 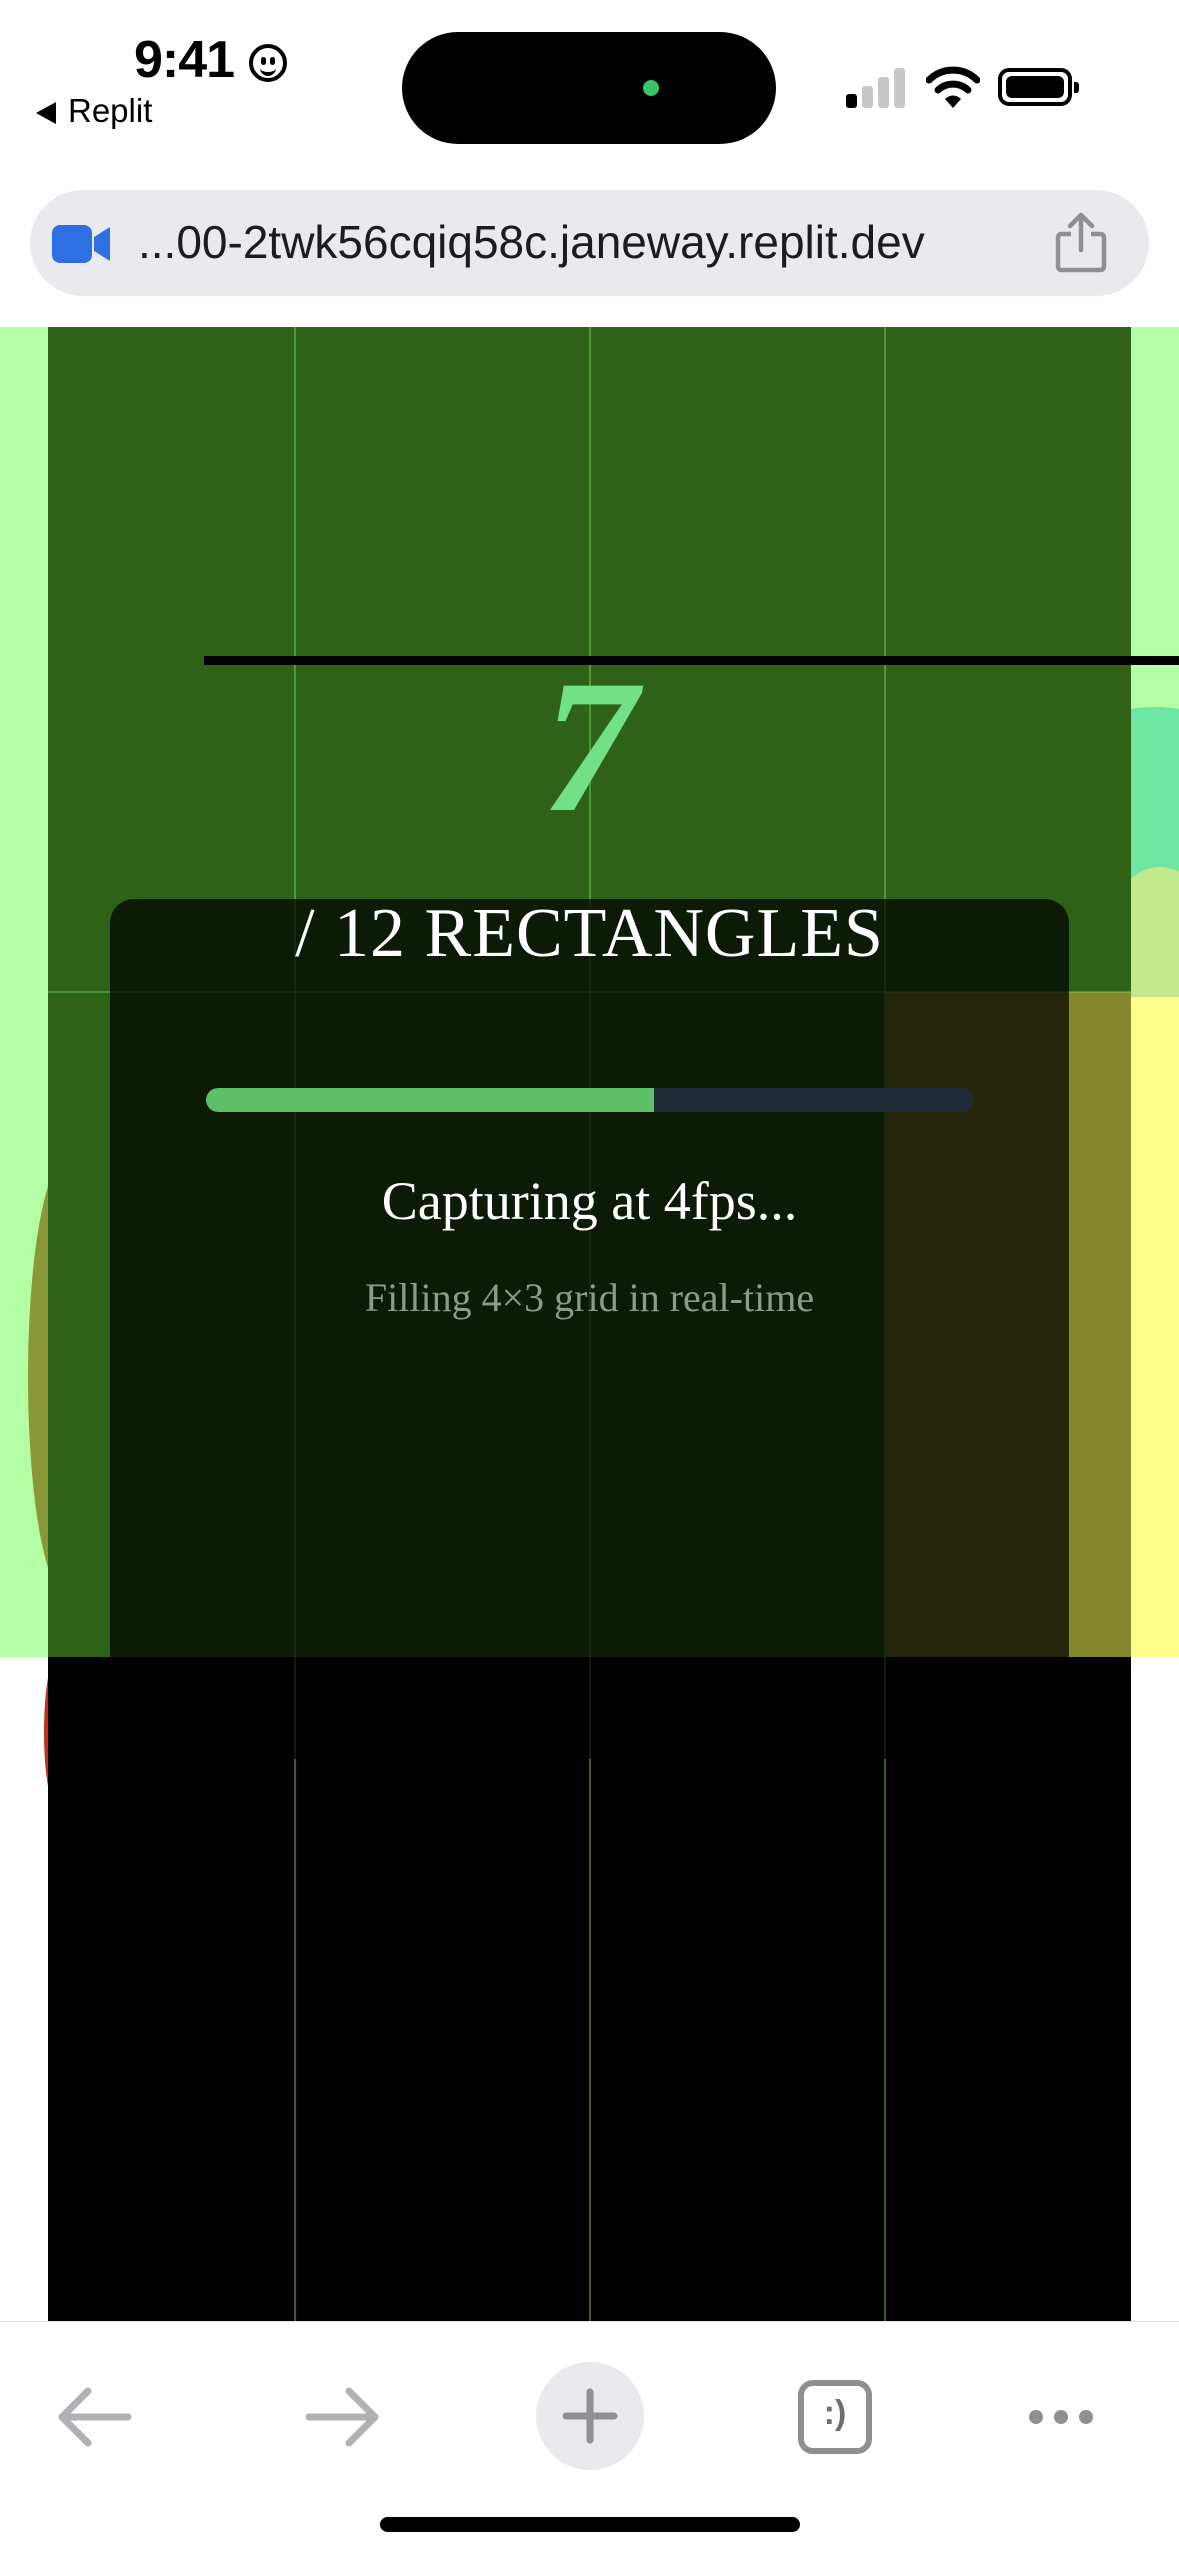 What do you see at coordinates (589, 747) in the screenshot?
I see `rectangle-count: 7` at bounding box center [589, 747].